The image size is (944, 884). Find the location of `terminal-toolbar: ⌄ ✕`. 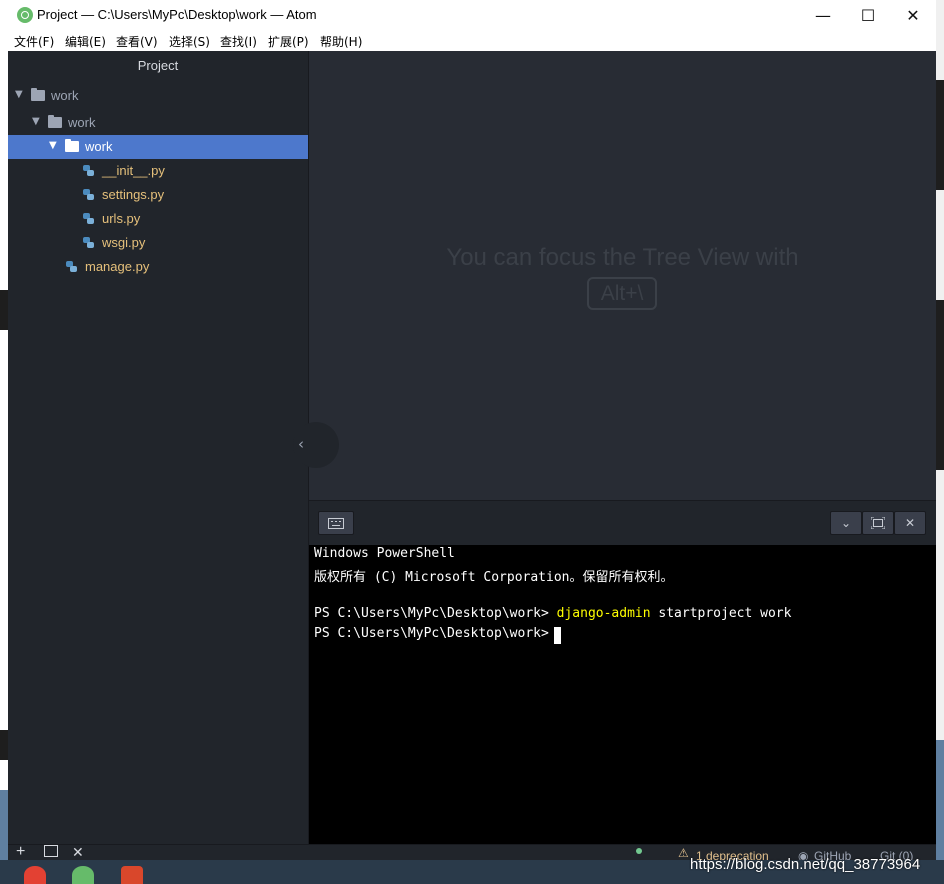

terminal-toolbar: ⌄ ✕ is located at coordinates (622, 523).